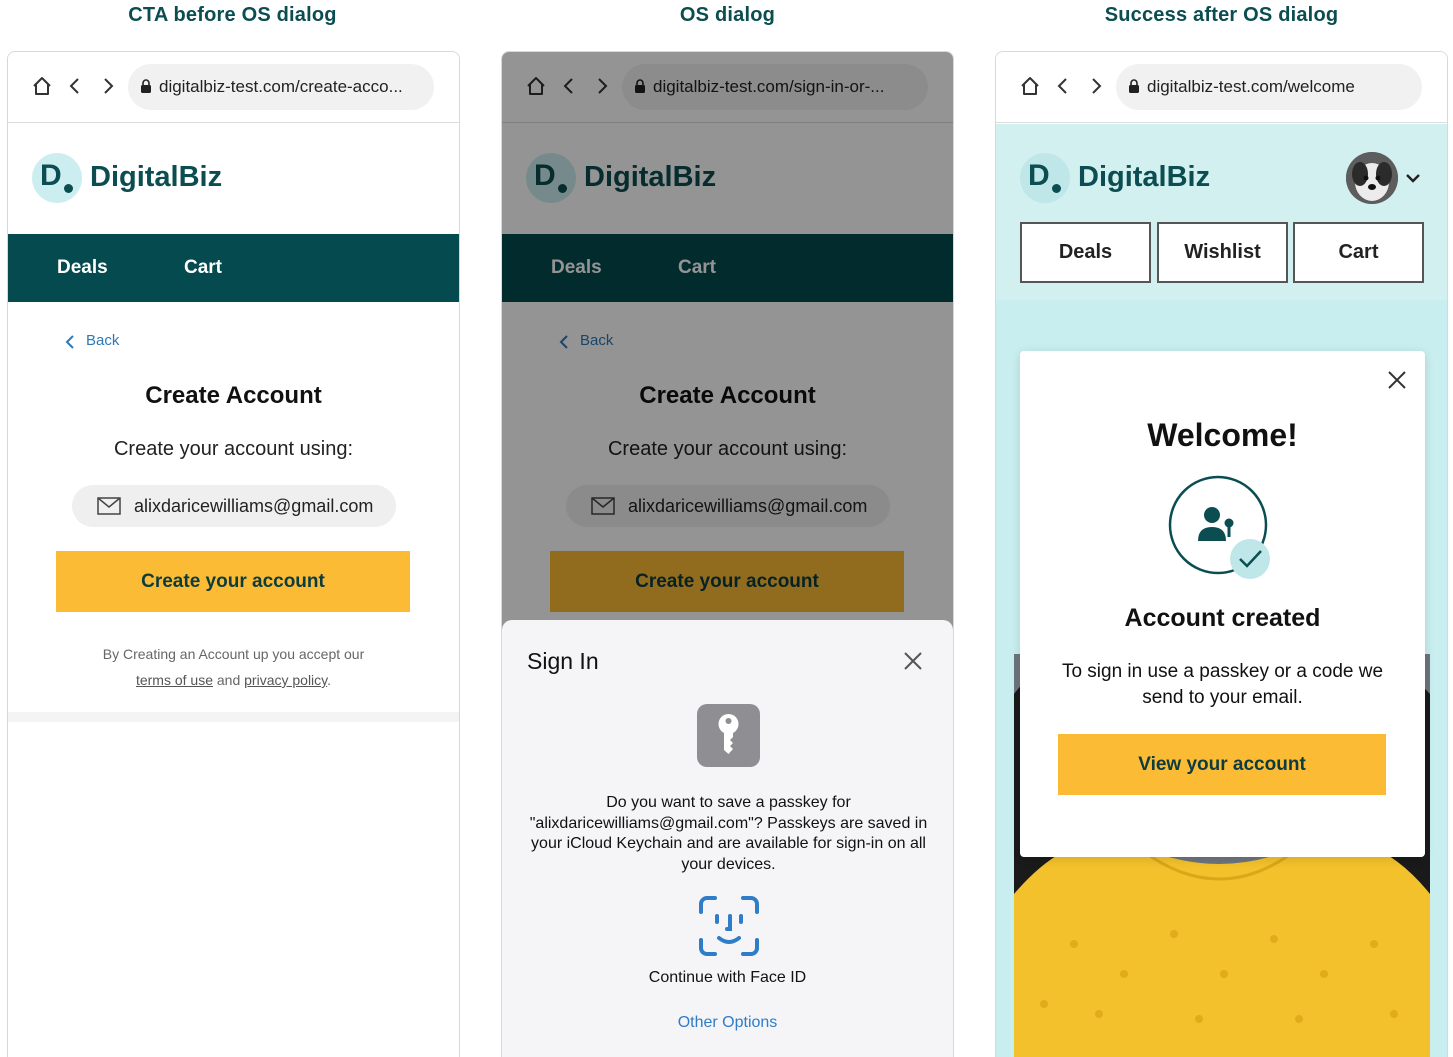 The height and width of the screenshot is (1057, 1453). What do you see at coordinates (1222, 435) in the screenshot?
I see `modal-title: Welcome!` at bounding box center [1222, 435].